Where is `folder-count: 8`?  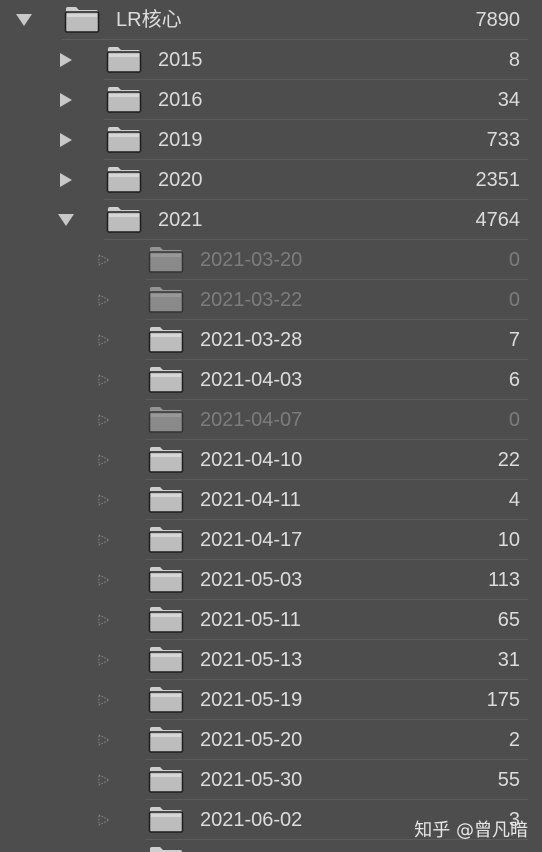
folder-count: 8 is located at coordinates (514, 60).